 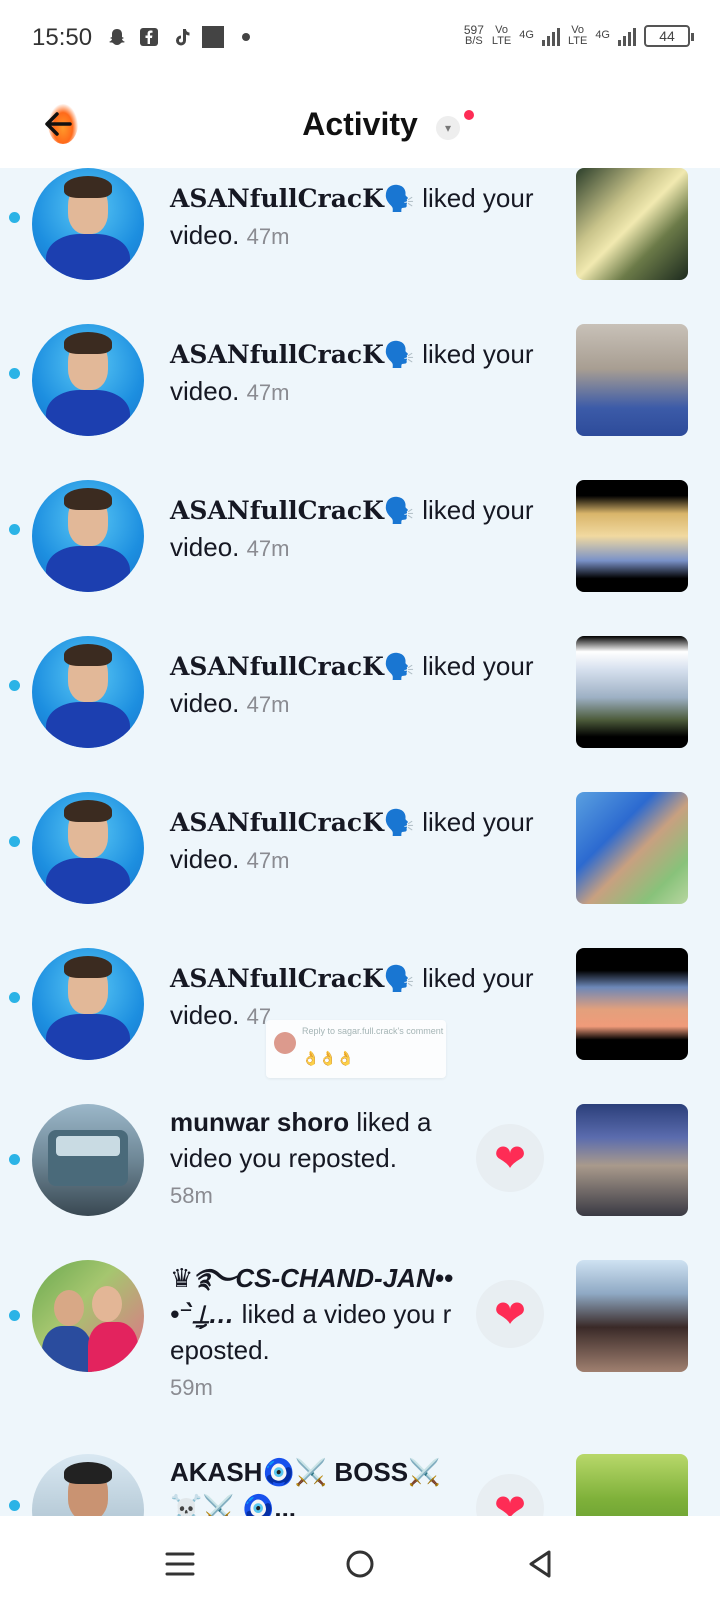 What do you see at coordinates (117, 37) in the screenshot?
I see `snapchat-icon` at bounding box center [117, 37].